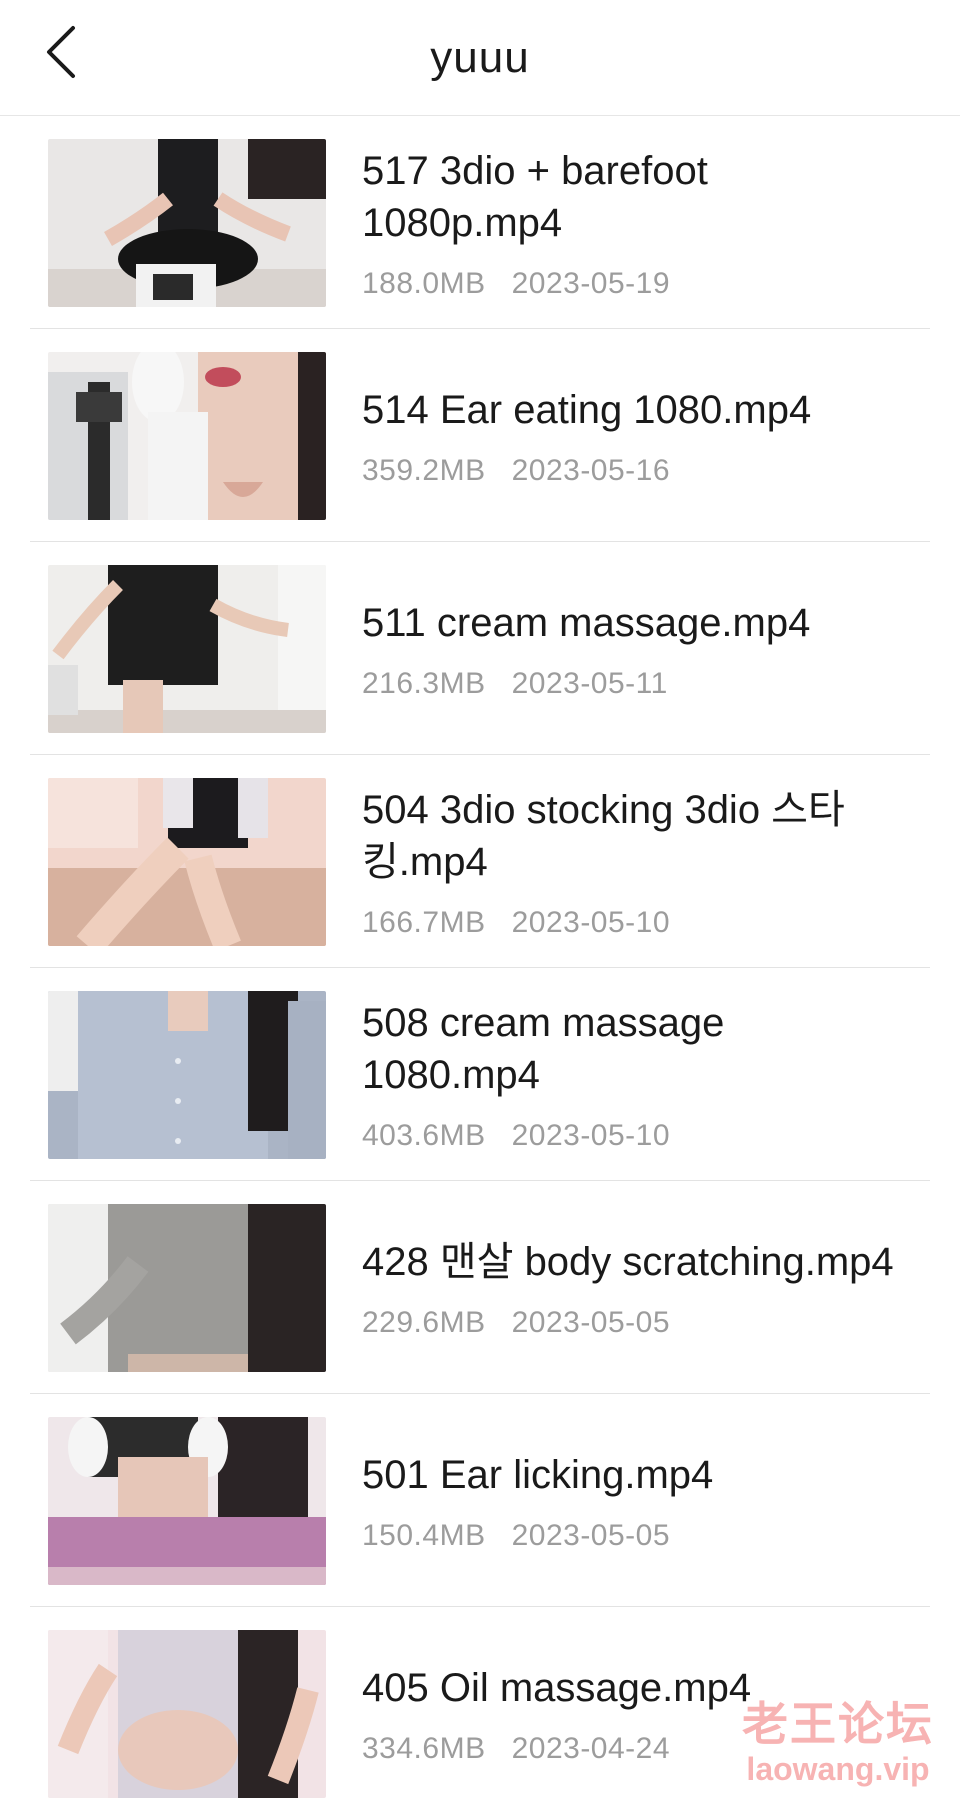 Image resolution: width=960 pixels, height=1801 pixels. What do you see at coordinates (543, 1048) in the screenshot?
I see `file-name: 508 cream massage 1080.mp4` at bounding box center [543, 1048].